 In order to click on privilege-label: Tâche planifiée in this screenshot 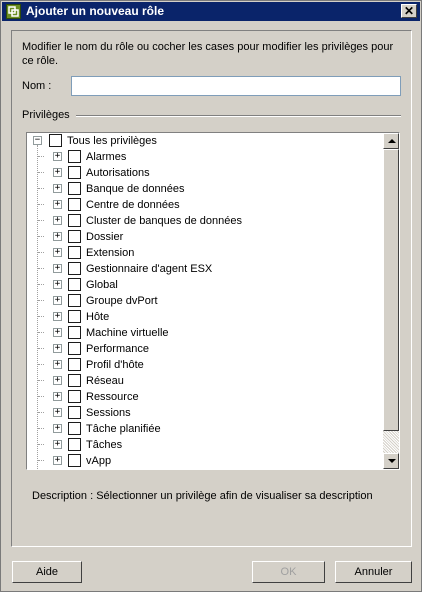, I will do `click(123, 429)`.